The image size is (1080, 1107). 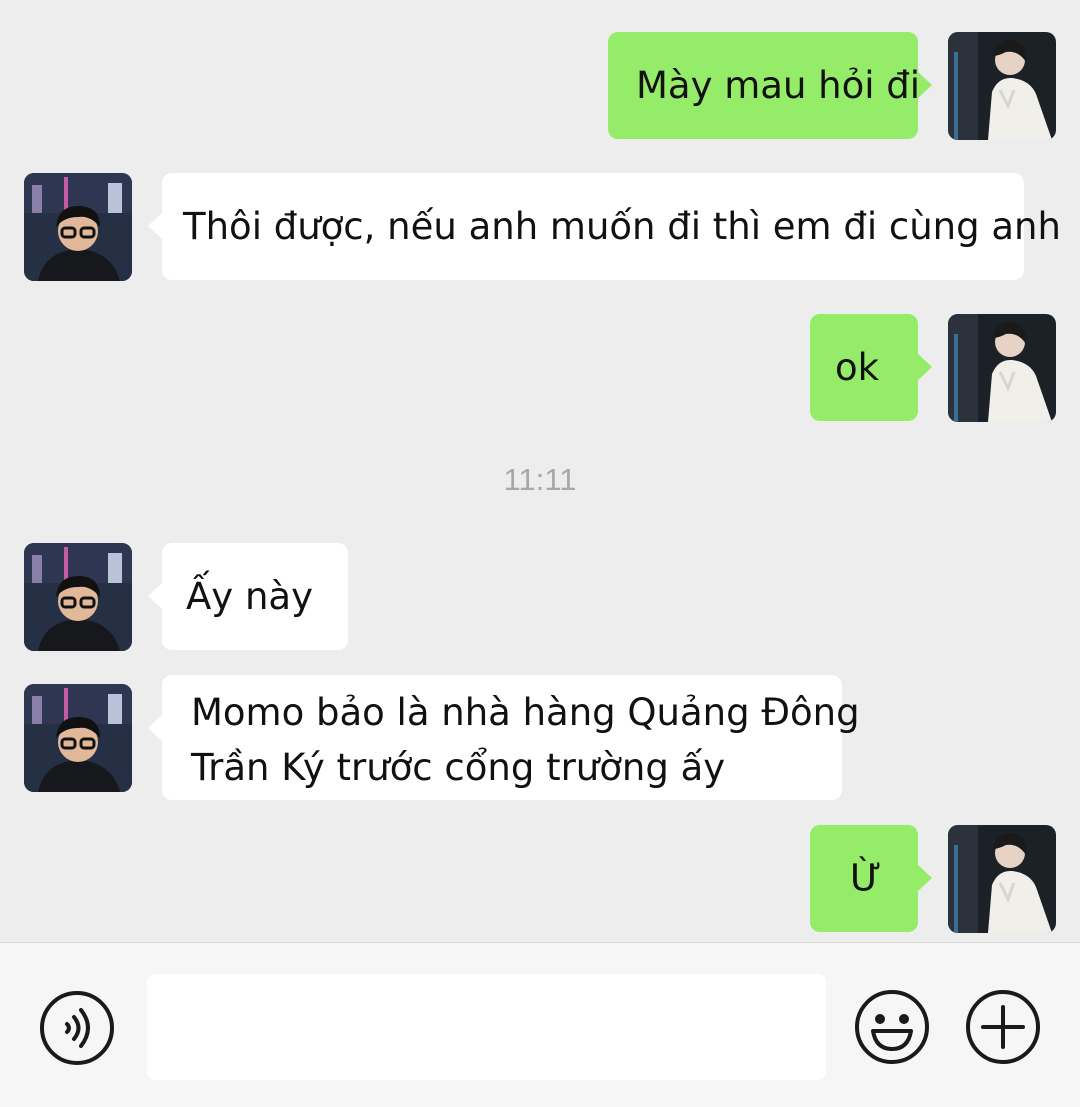 I want to click on message-timestamp: 11:11, so click(x=540, y=479).